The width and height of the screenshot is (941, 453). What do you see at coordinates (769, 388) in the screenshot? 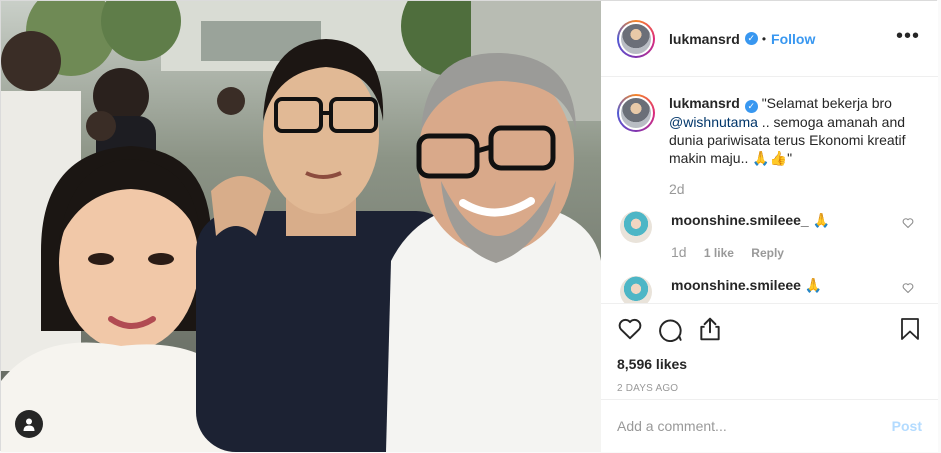
I see `post-timestamp: 2 DAYS AGO` at bounding box center [769, 388].